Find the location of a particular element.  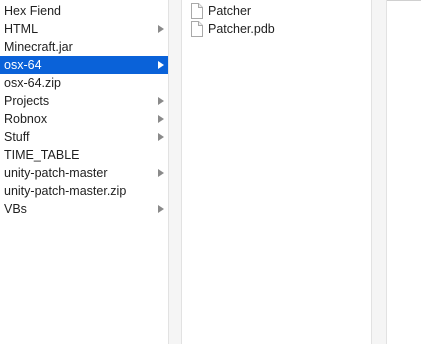

item-label: VBs is located at coordinates (15, 209).